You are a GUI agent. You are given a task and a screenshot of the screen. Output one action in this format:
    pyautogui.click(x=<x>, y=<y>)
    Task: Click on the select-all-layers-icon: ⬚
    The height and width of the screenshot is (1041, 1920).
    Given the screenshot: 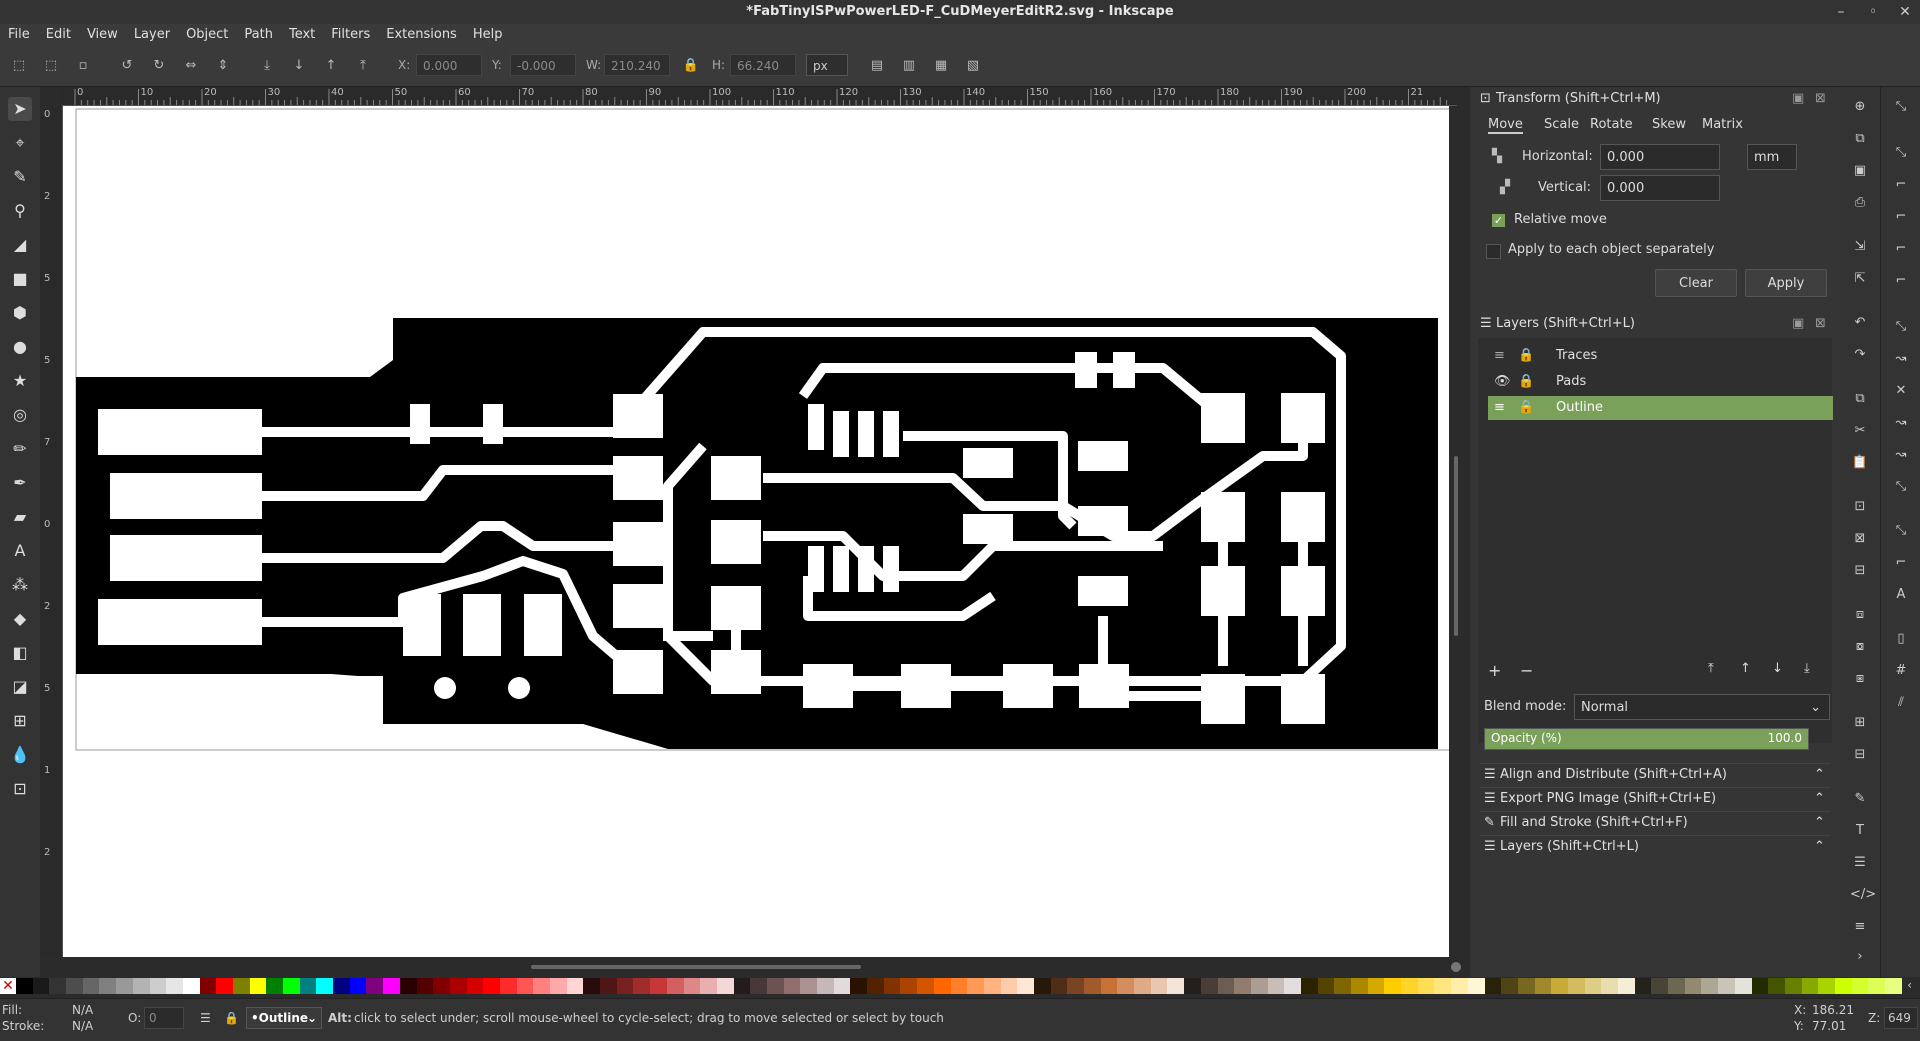 What is the action you would take?
    pyautogui.click(x=51, y=66)
    